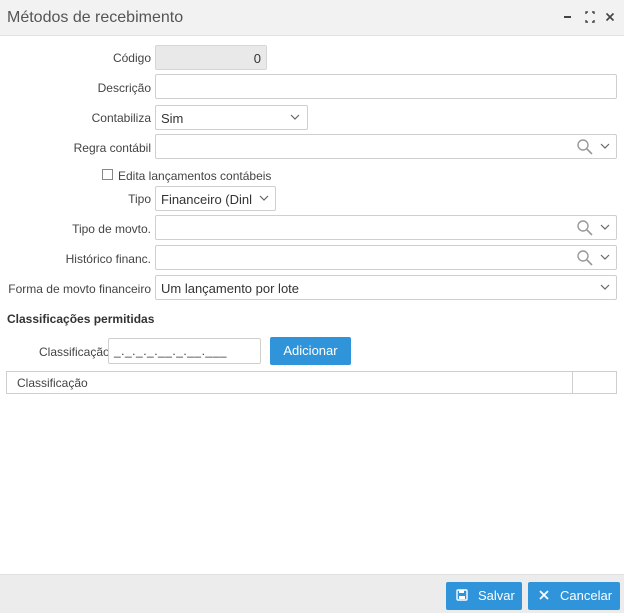 The width and height of the screenshot is (624, 613). I want to click on classificacao-input: _._._._.__._.__.___, so click(184, 351).